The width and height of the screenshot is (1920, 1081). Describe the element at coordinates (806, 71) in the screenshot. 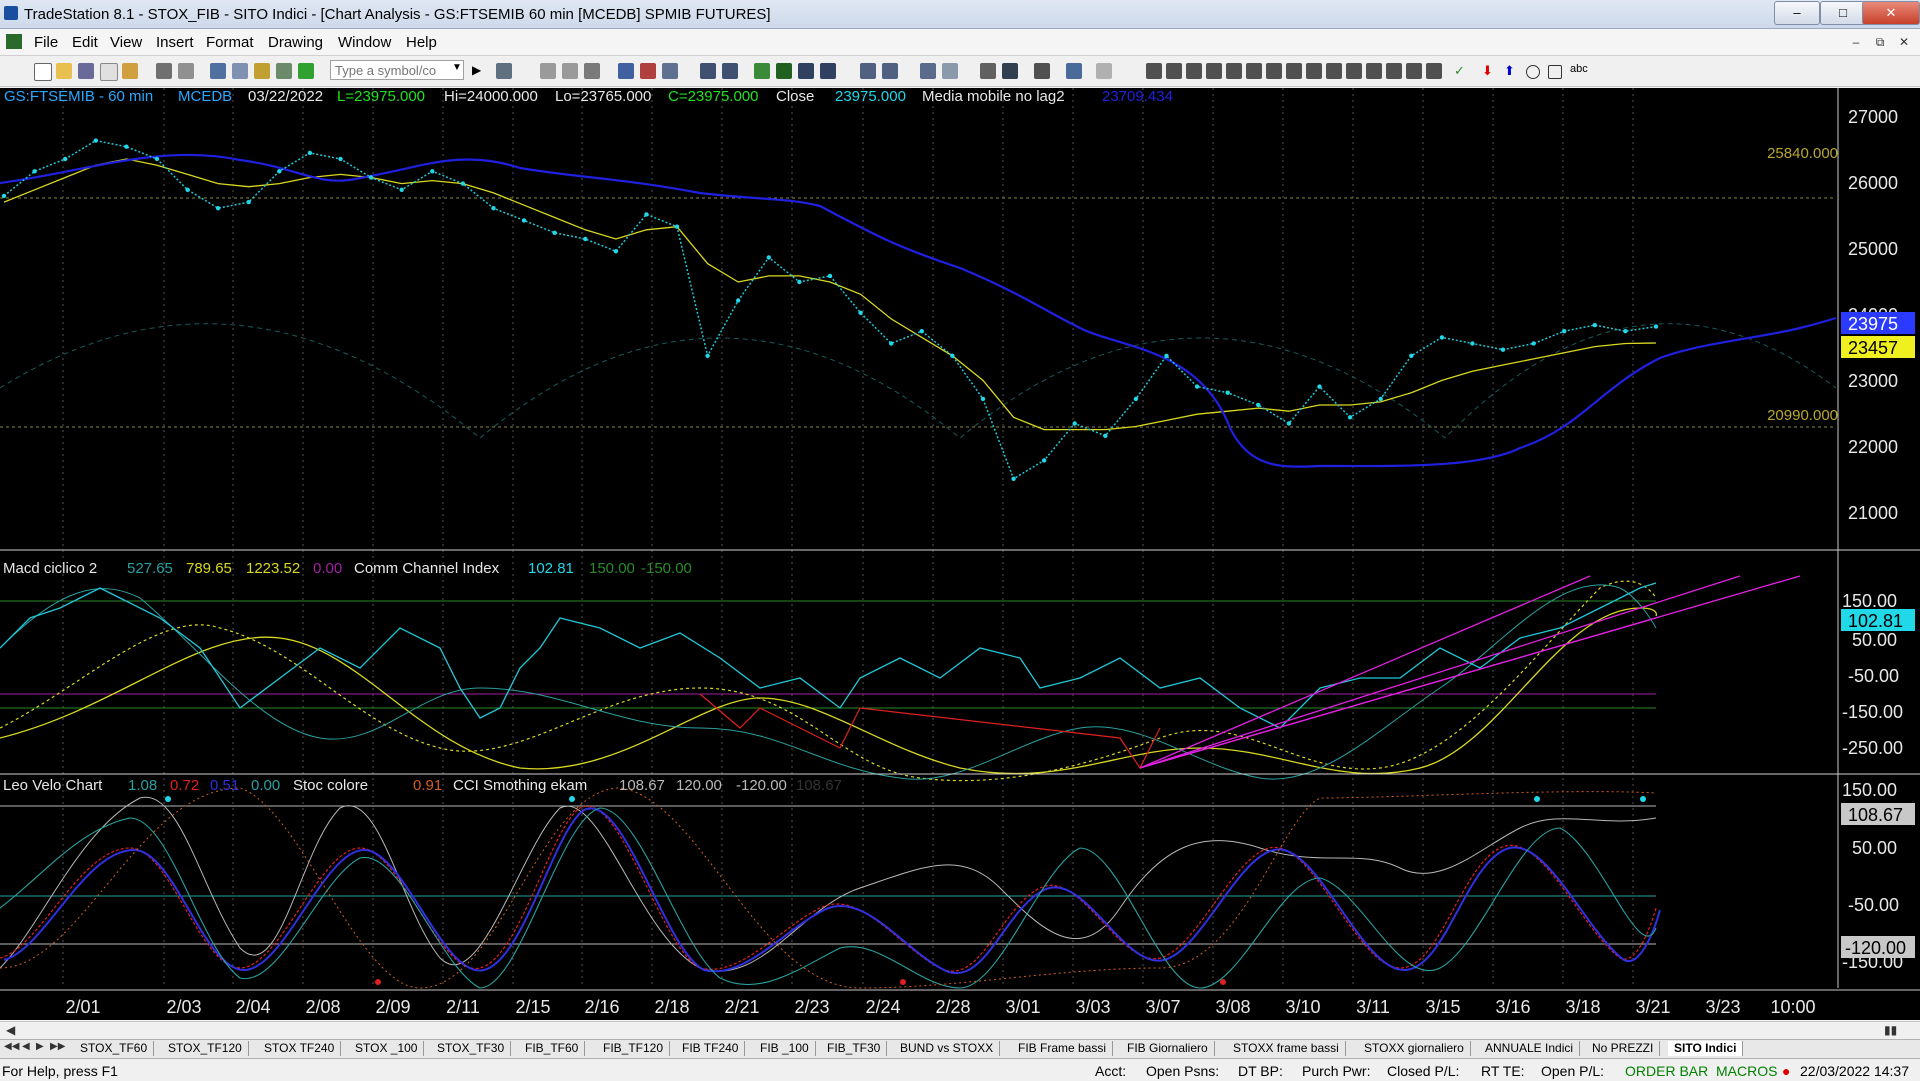

I see `bar-chart-icon` at that location.